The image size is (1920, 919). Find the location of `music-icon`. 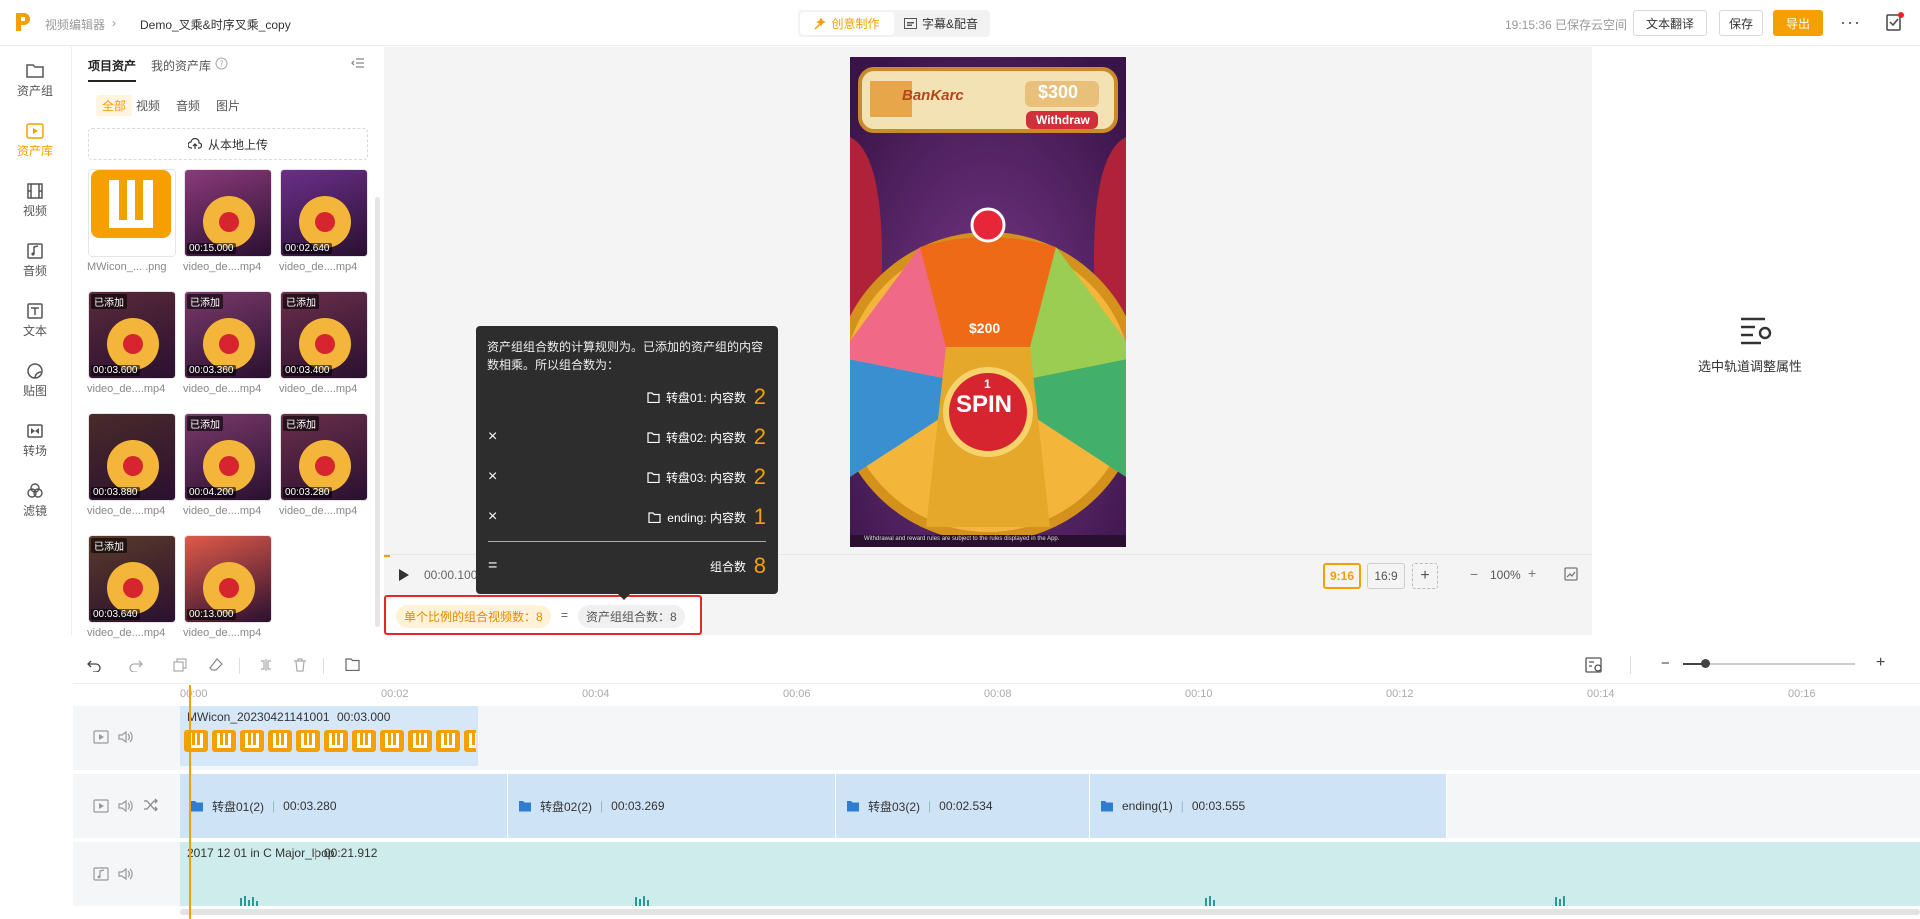

music-icon is located at coordinates (101, 874).